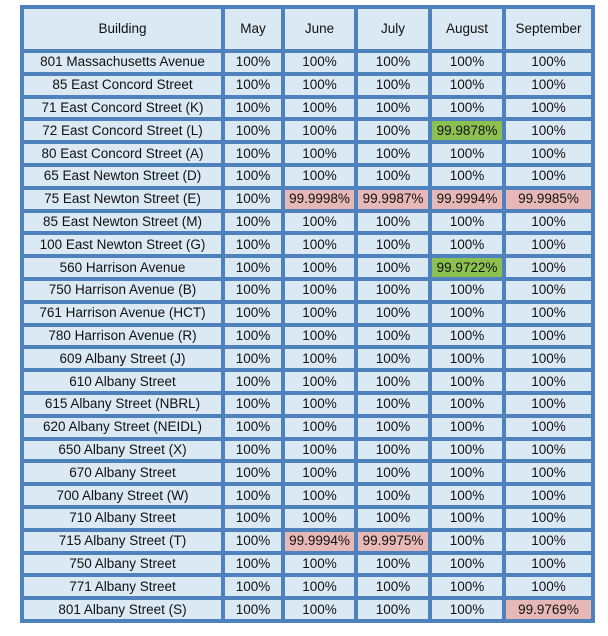  I want to click on building-name-cell: 615 Albany Street (NBRL), so click(122, 404).